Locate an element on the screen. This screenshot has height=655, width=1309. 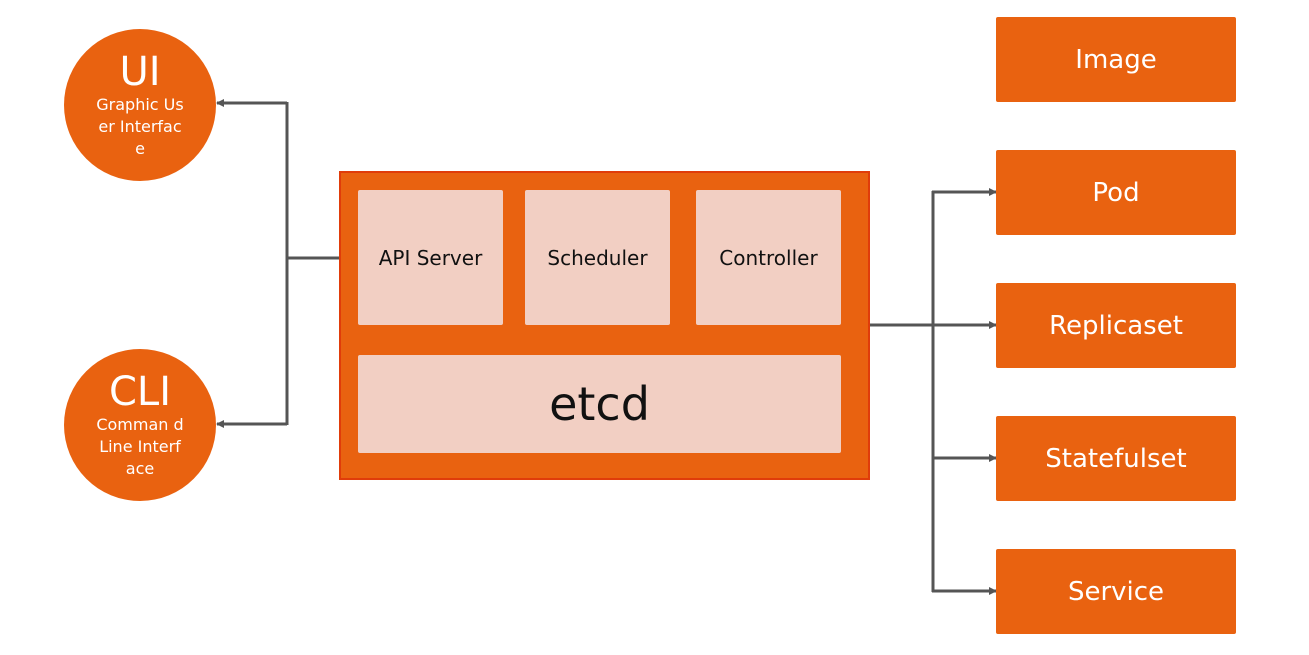
scheduler: Scheduler is located at coordinates (597, 257).